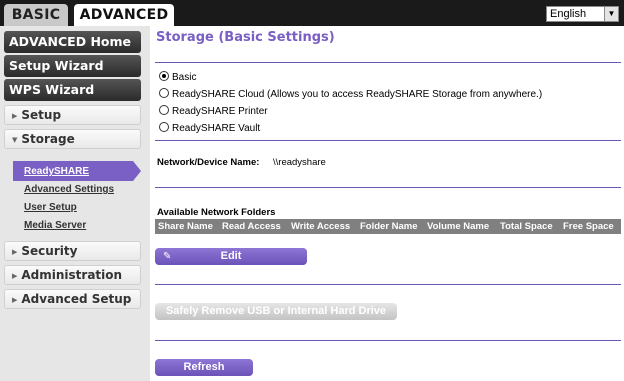  What do you see at coordinates (72, 90) in the screenshot?
I see `sidebar-wps-wizard: WPS Wizard` at bounding box center [72, 90].